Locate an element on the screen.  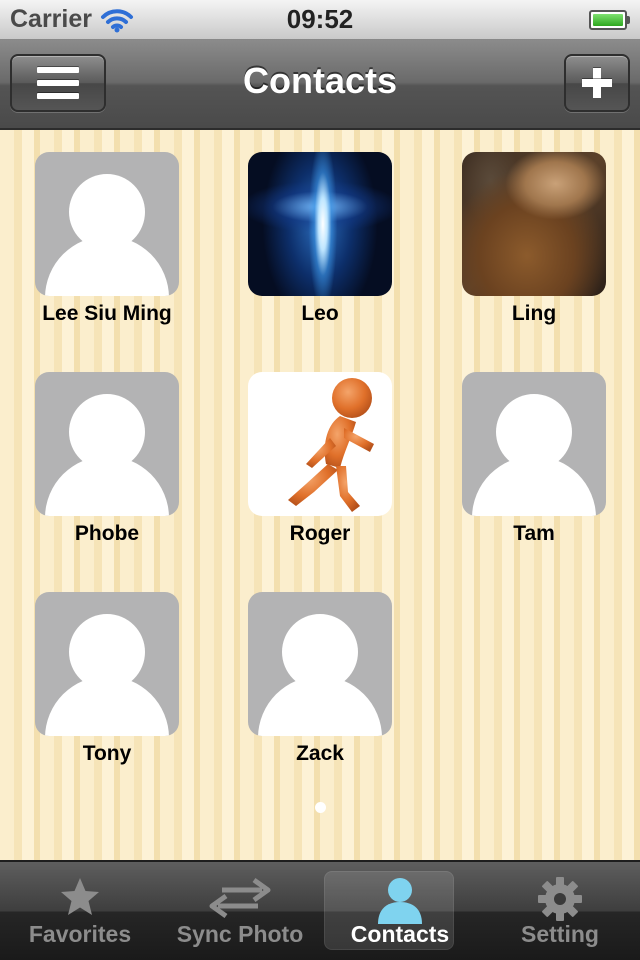
add-contact-button is located at coordinates (597, 83).